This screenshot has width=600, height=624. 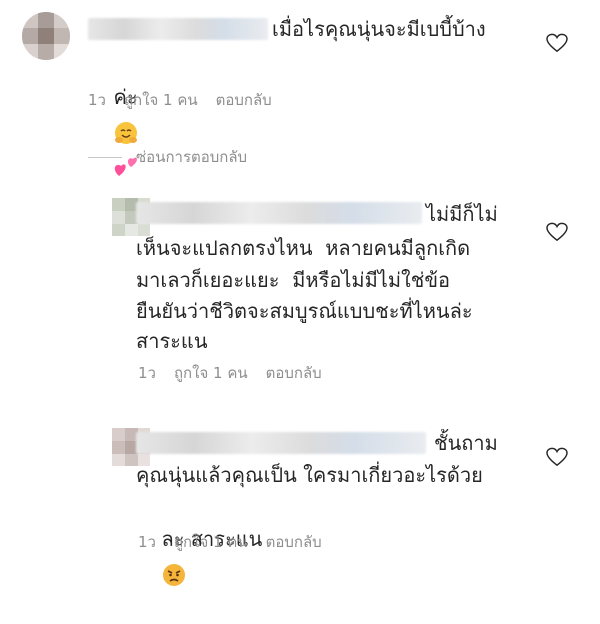 What do you see at coordinates (462, 214) in the screenshot?
I see `comment-text-line: ไม่มีก็ไม่` at bounding box center [462, 214].